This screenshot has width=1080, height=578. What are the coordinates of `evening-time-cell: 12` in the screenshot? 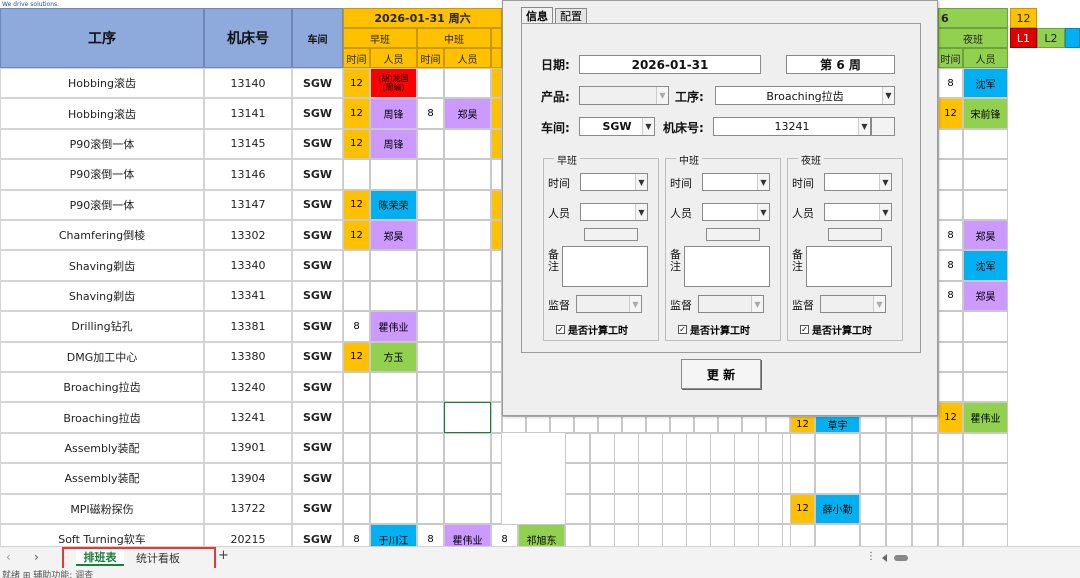 It's located at (802, 424).